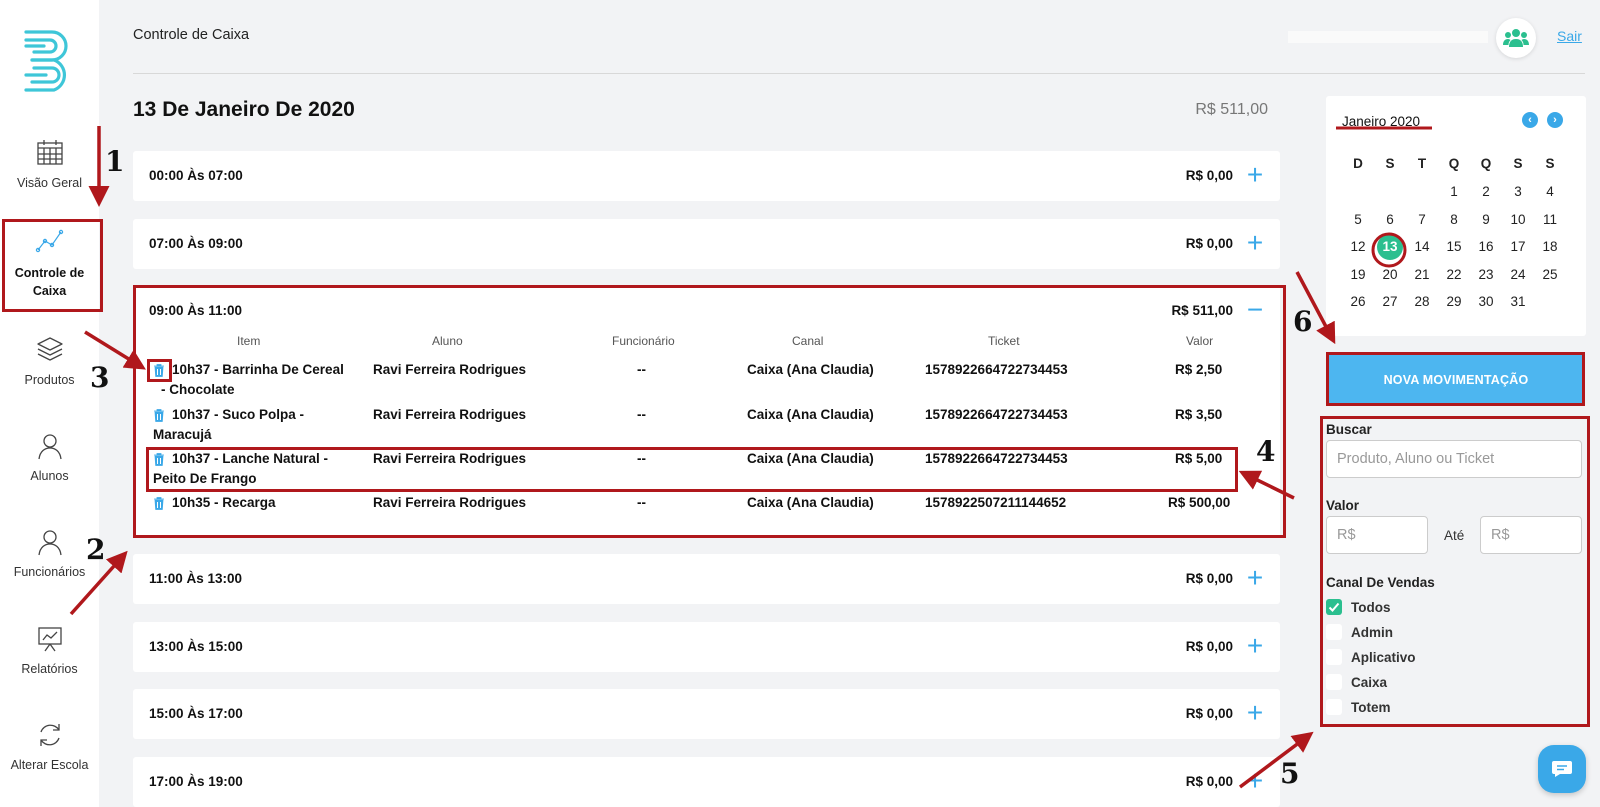 The image size is (1600, 807). What do you see at coordinates (1422, 163) in the screenshot?
I see `calendar-weekday: T` at bounding box center [1422, 163].